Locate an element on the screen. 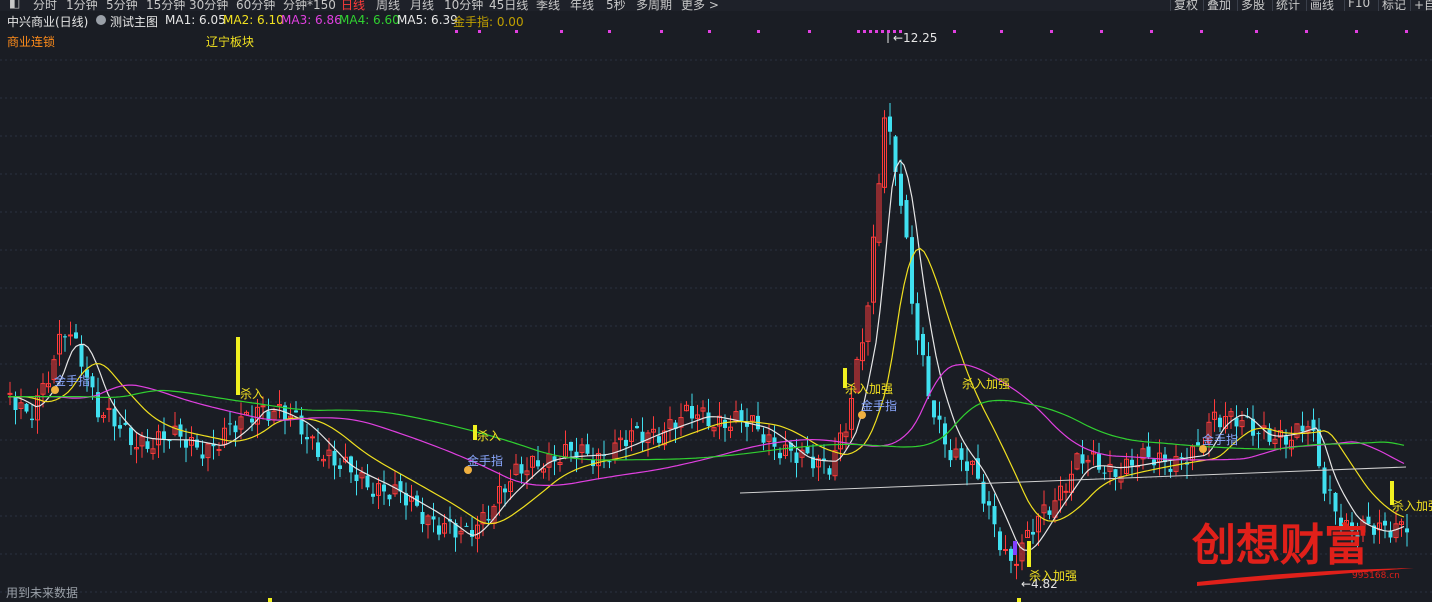 The width and height of the screenshot is (1432, 602). buy-strong-label: 杀入加强 is located at coordinates (986, 383).